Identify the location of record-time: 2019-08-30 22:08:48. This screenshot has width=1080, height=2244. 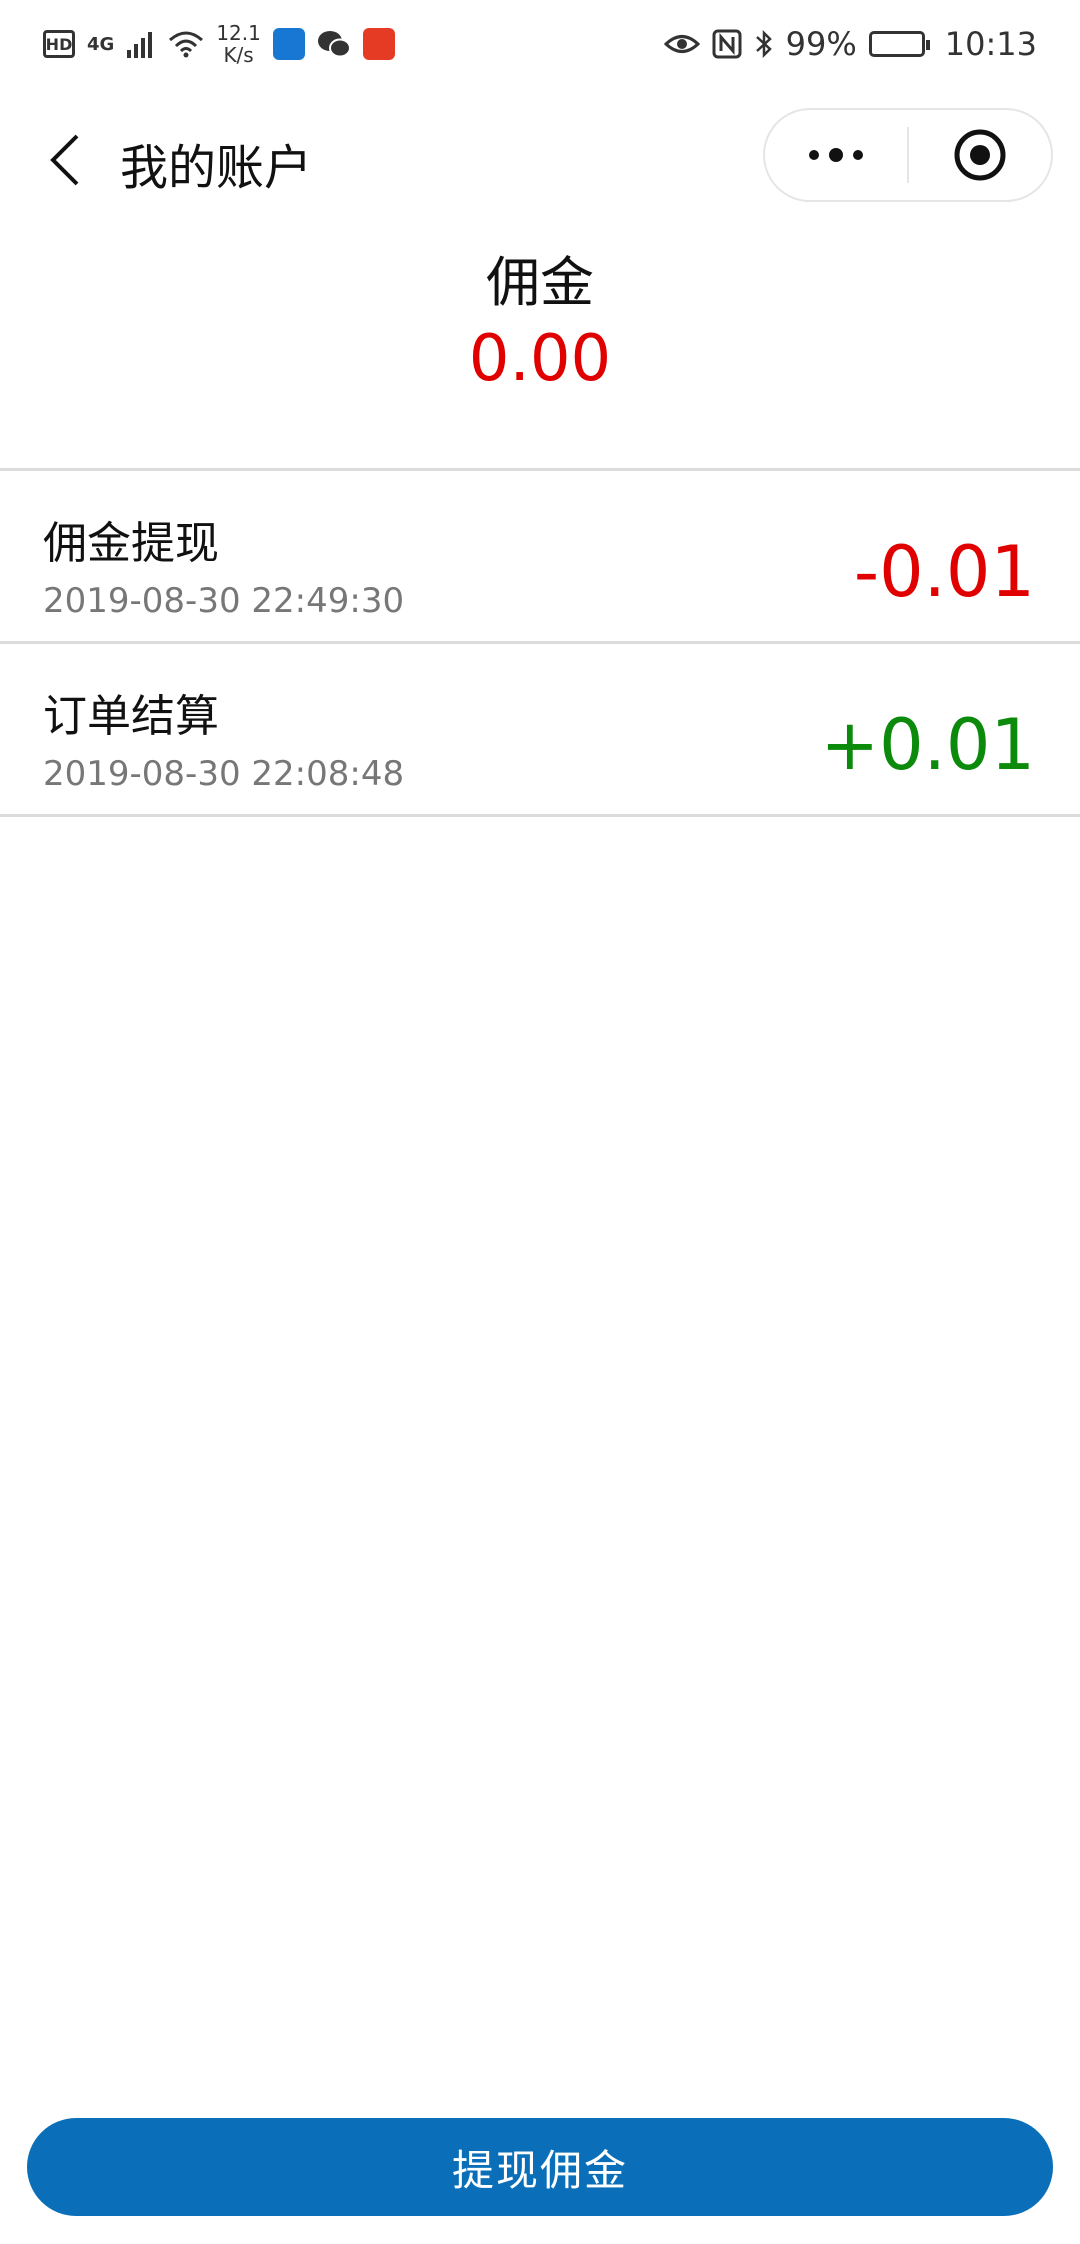
(224, 774).